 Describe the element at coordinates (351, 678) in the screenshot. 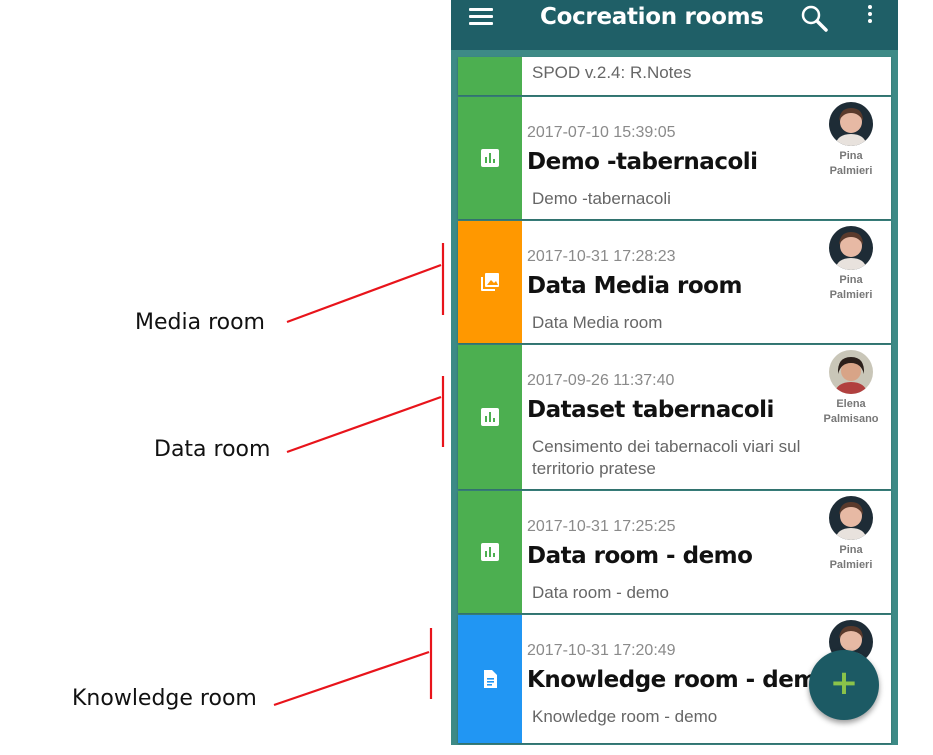

I see `knowledge-room-pointer` at that location.